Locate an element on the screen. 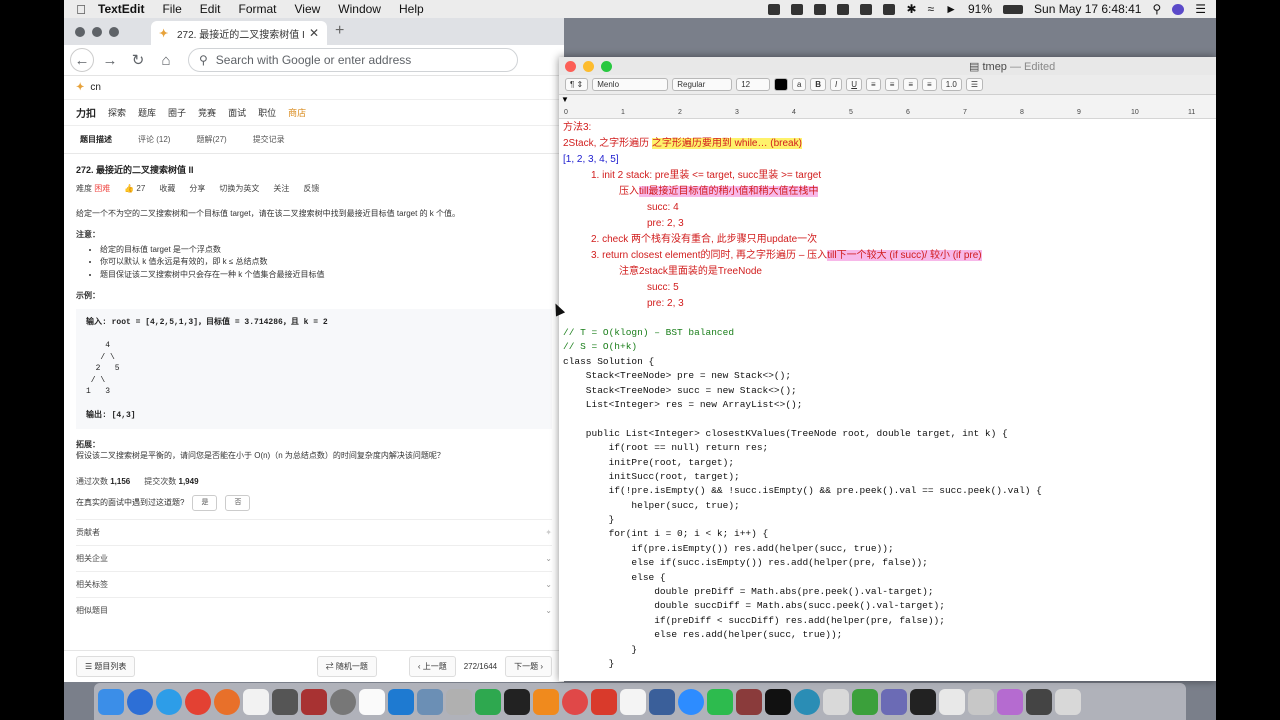 The width and height of the screenshot is (1280, 720). zoom-icon is located at coordinates (691, 701).